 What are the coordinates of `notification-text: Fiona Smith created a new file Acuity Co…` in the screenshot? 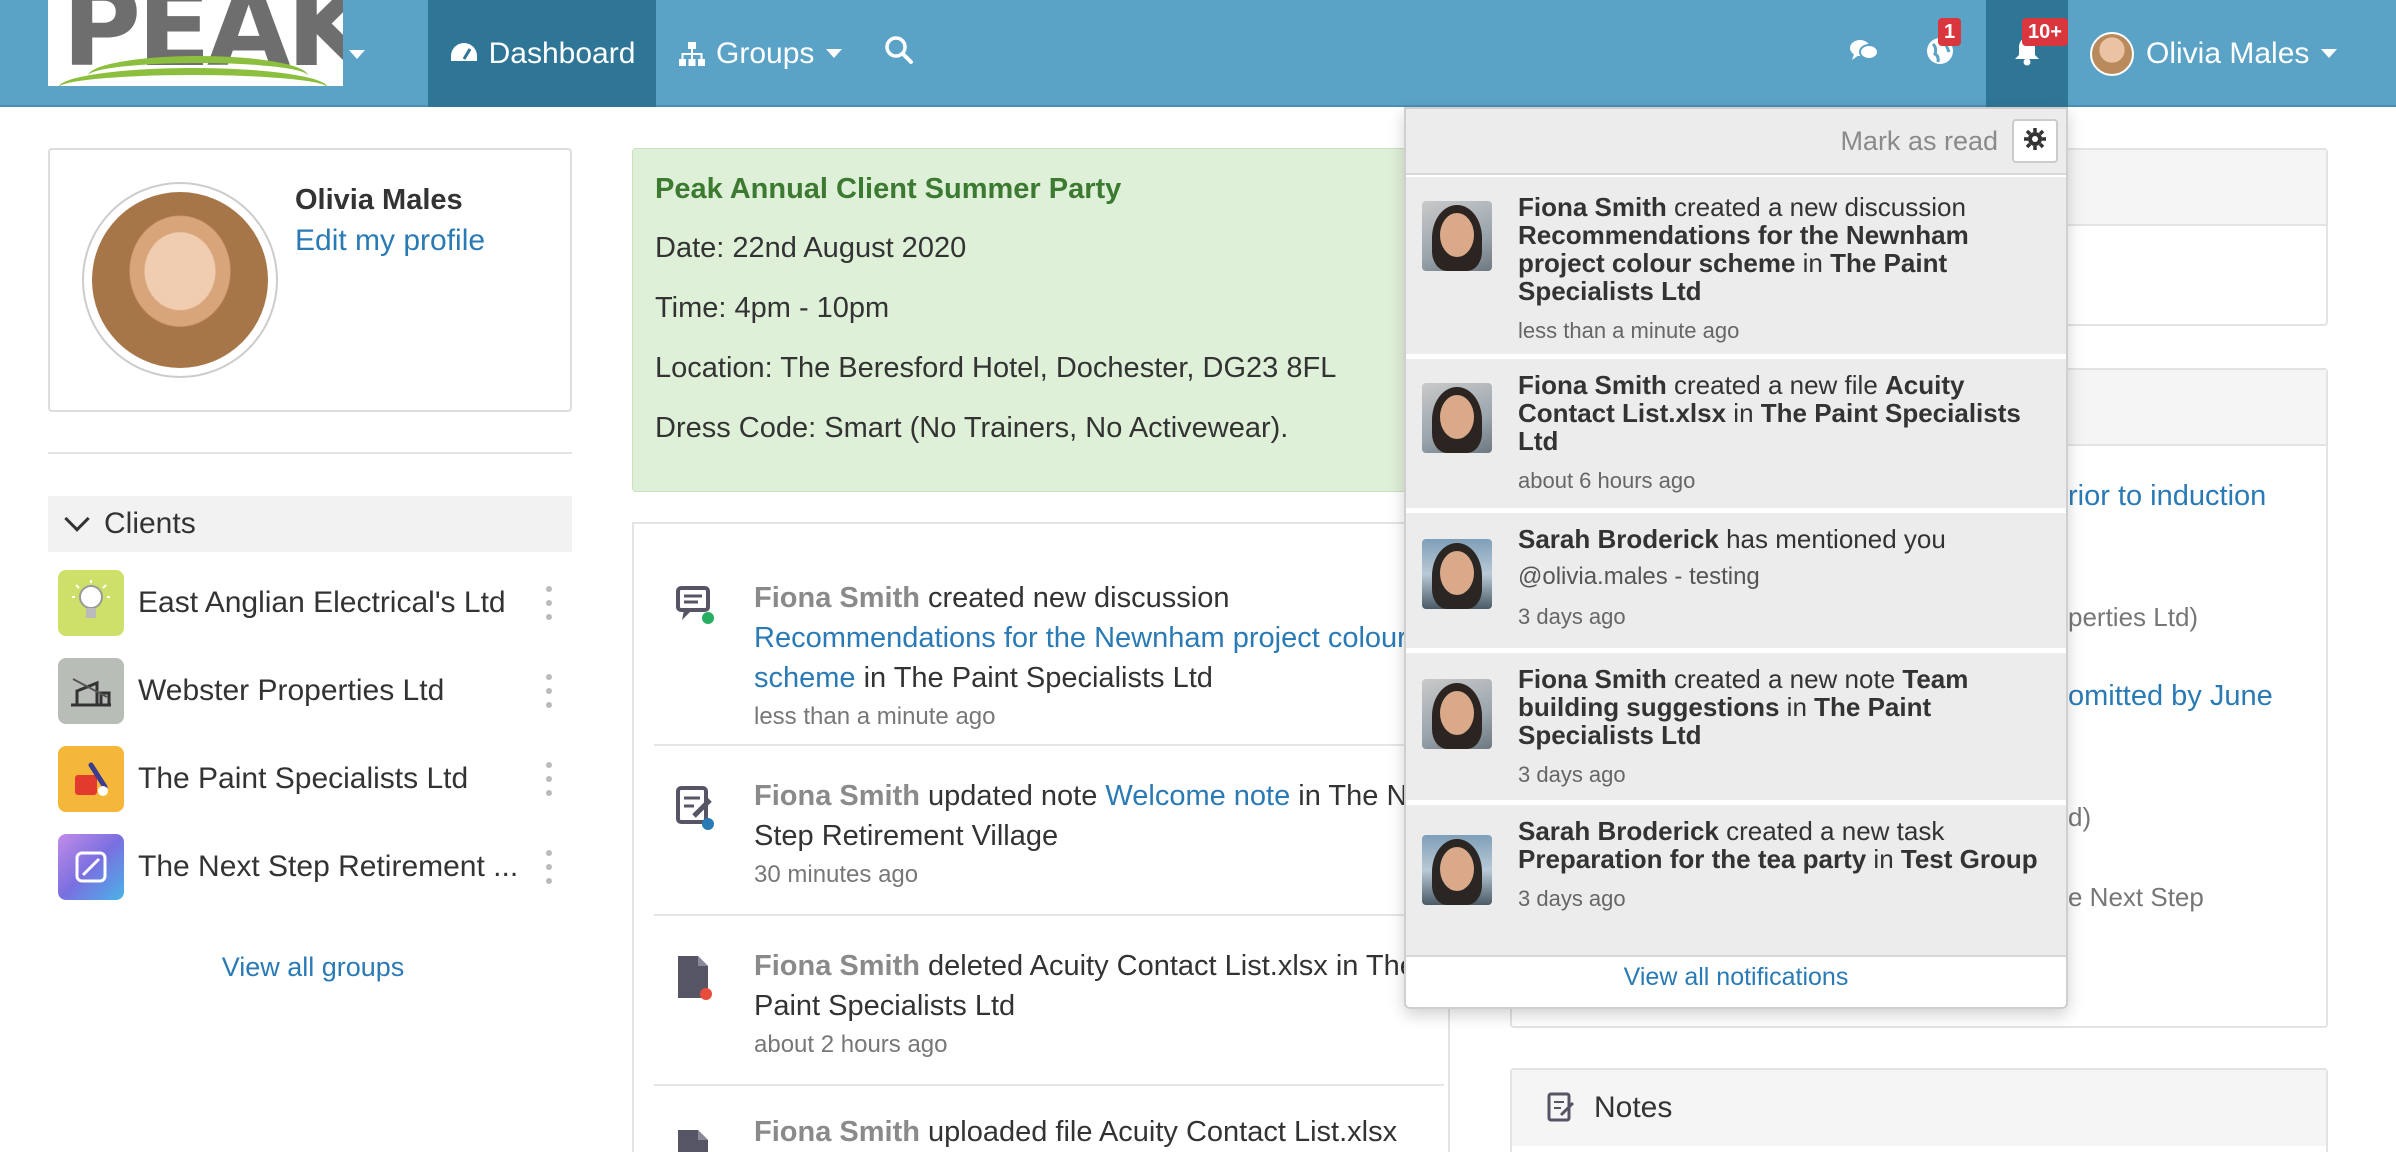 It's located at (1783, 433).